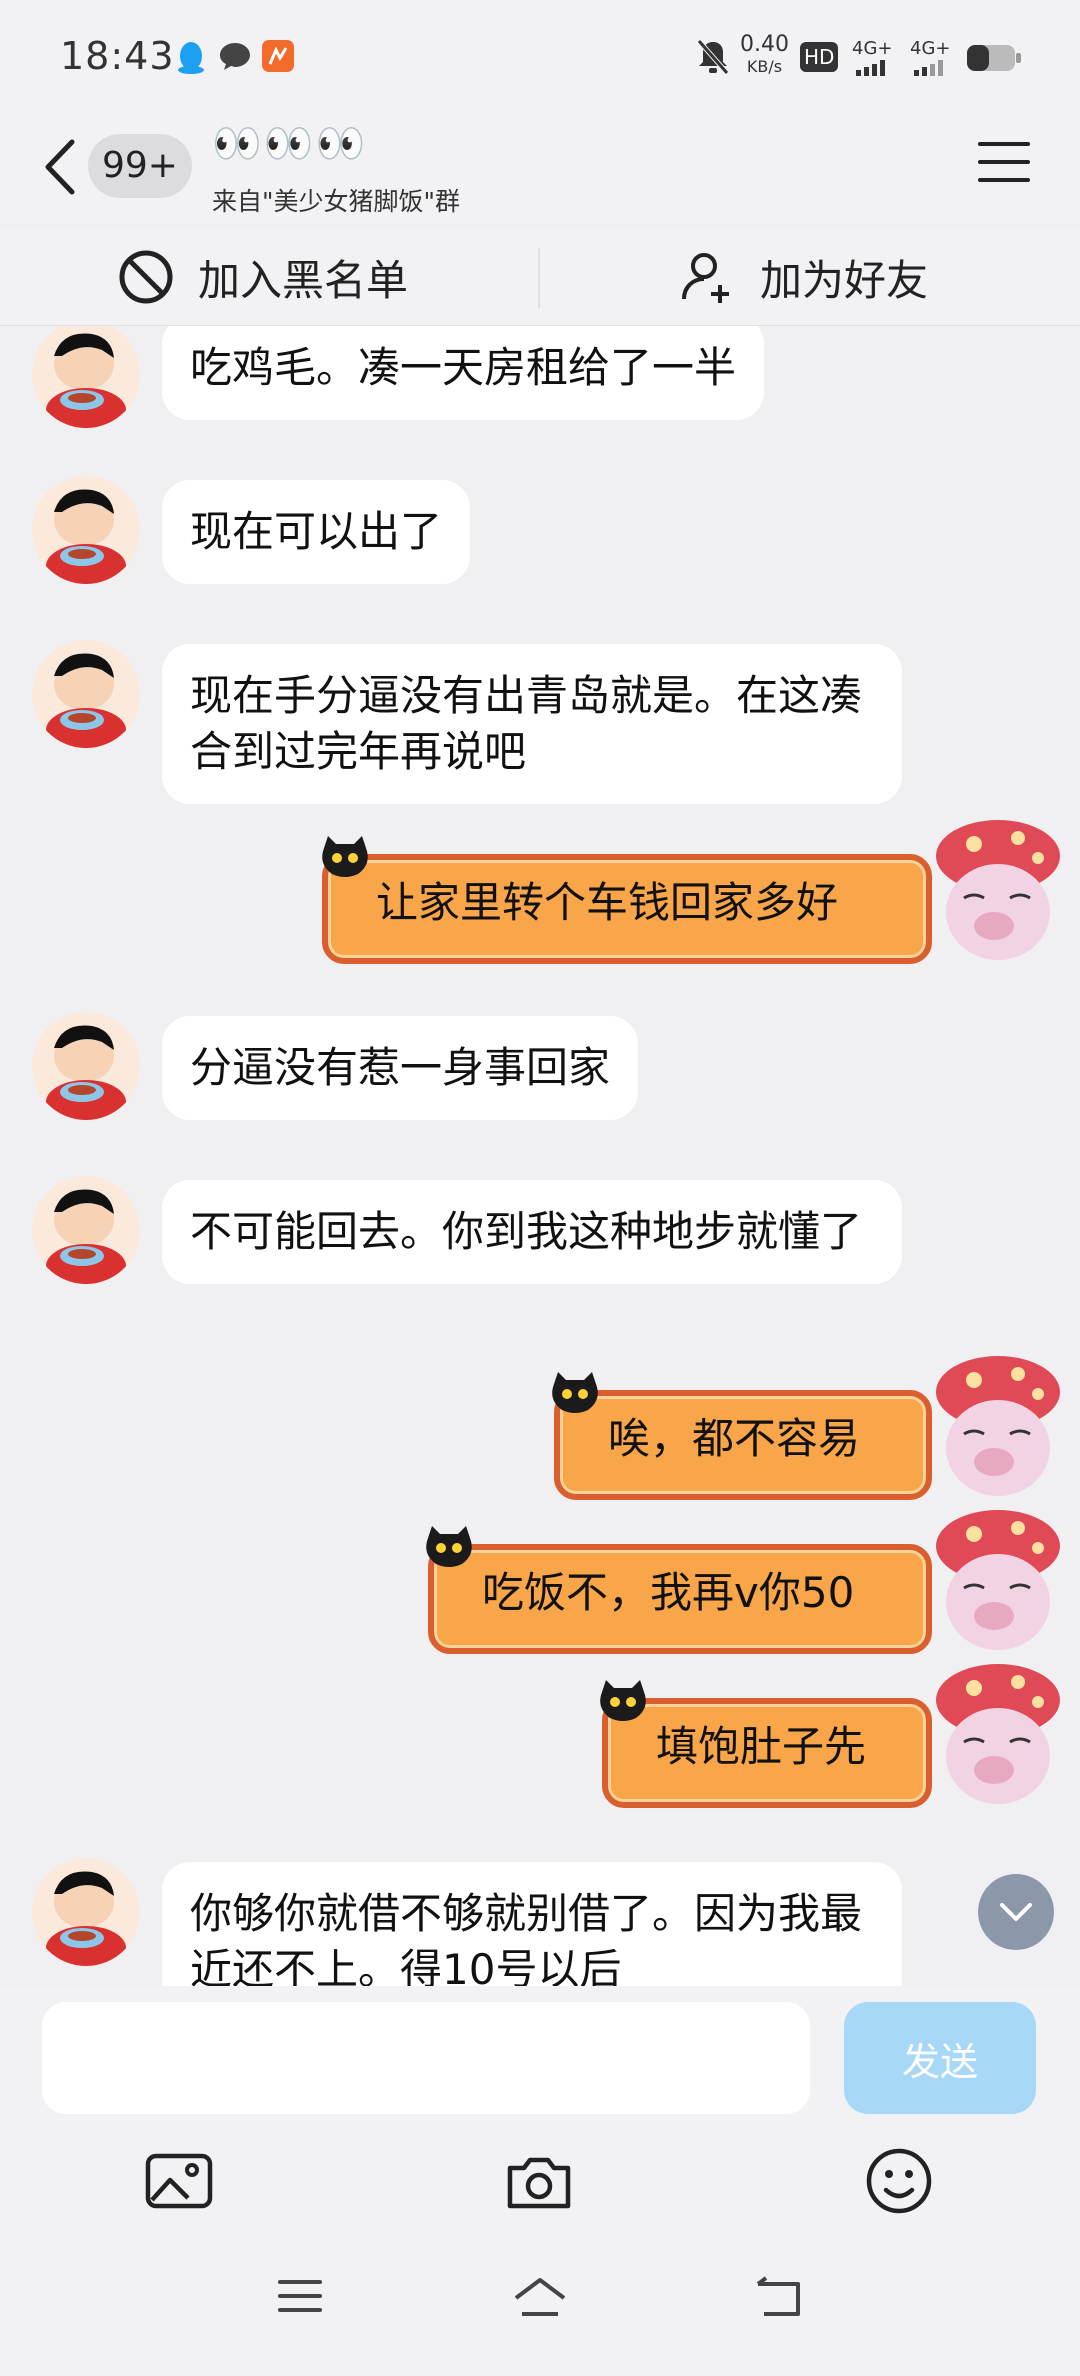  I want to click on status-bar: 18:43 0.40 KB/s HD 4G+ 4G+, so click(540, 56).